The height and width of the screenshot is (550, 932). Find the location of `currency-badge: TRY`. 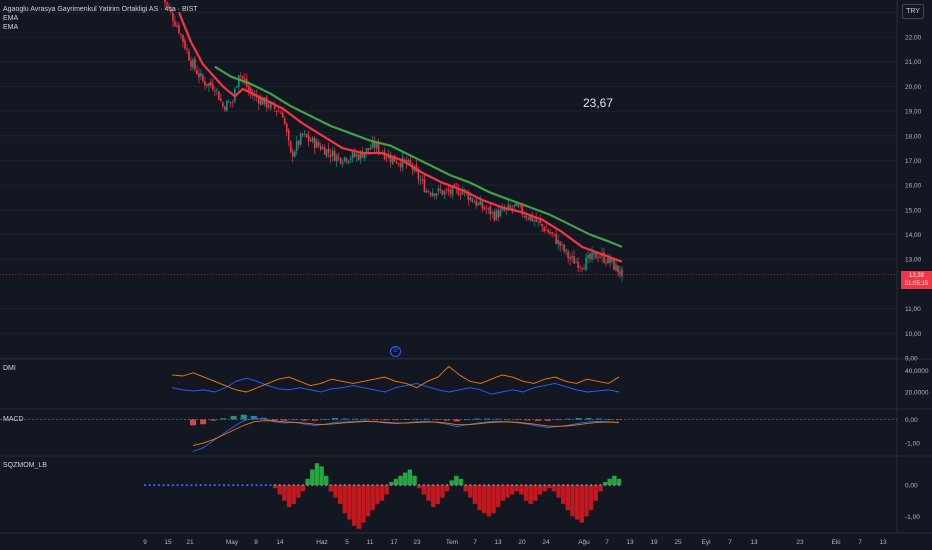

currency-badge: TRY is located at coordinates (913, 11).